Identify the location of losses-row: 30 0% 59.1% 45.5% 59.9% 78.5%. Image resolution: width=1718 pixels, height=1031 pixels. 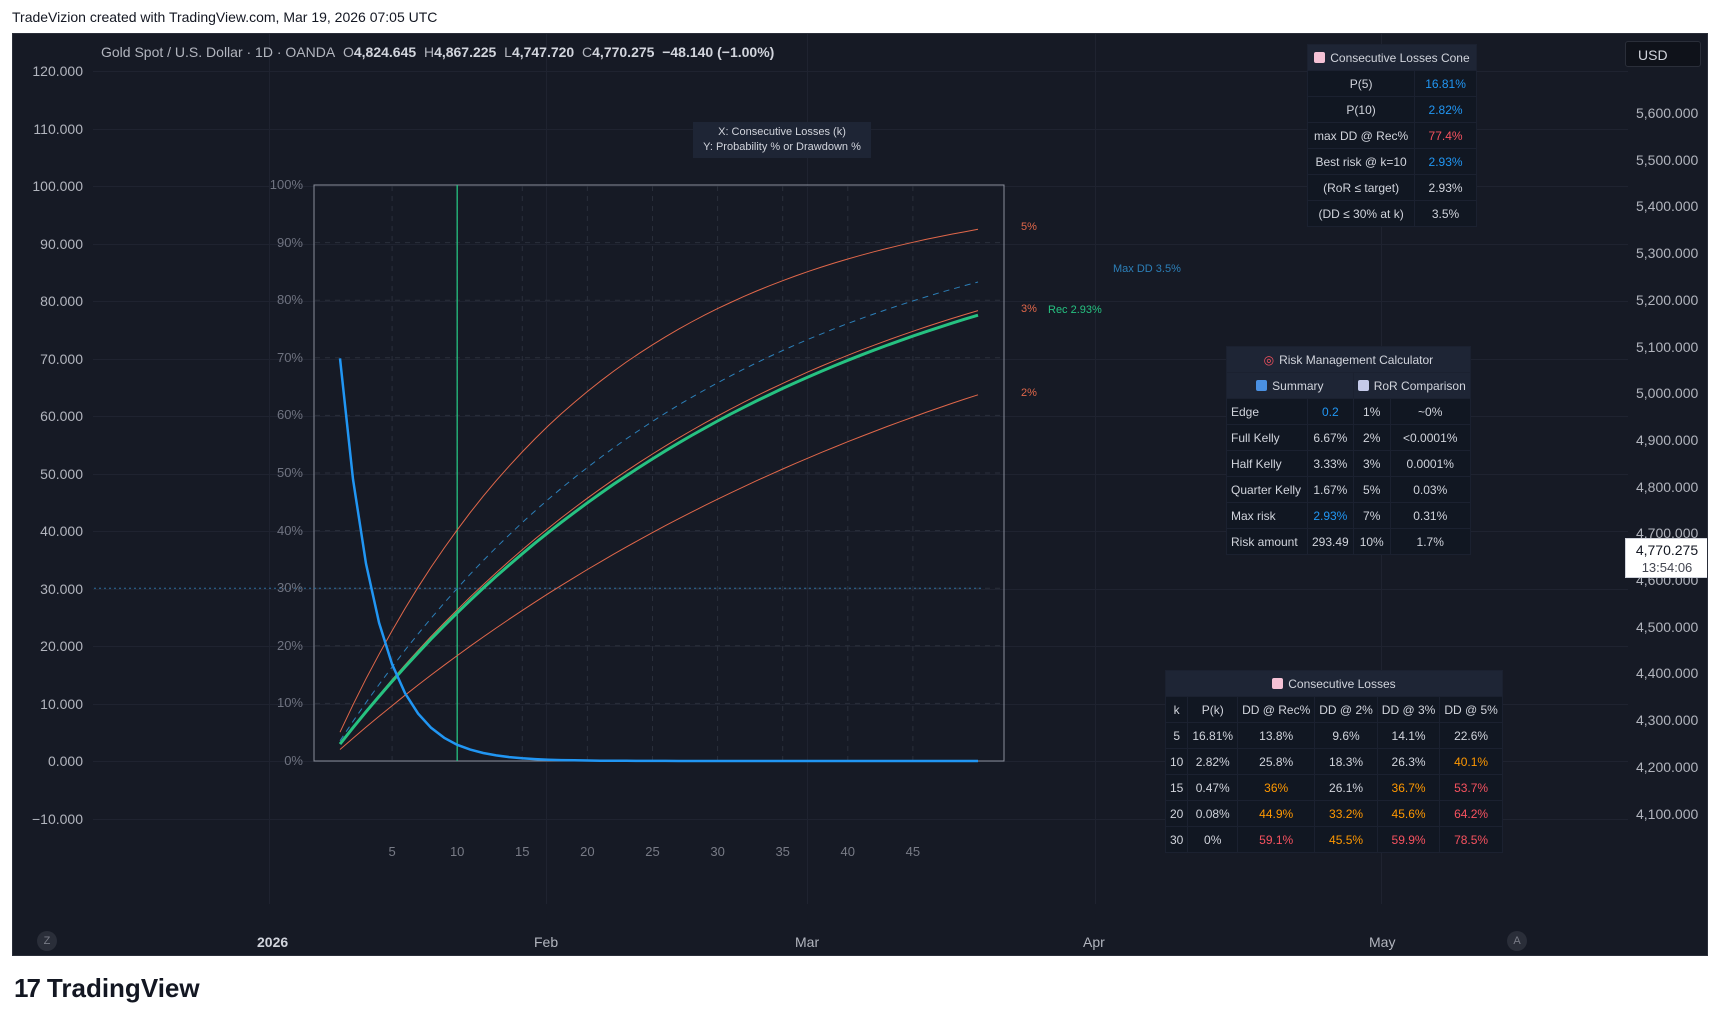
(1333, 839).